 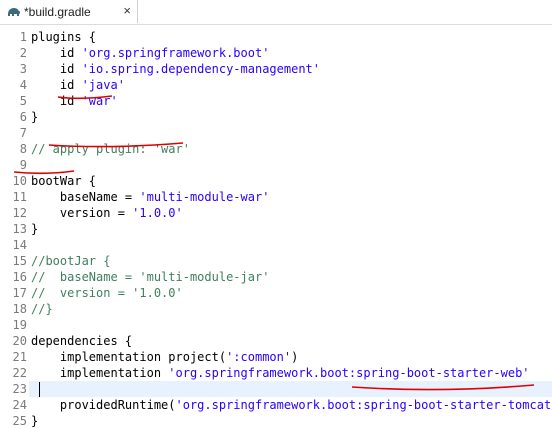 I want to click on comment-token: // version = '1.0.0', so click(x=107, y=293).